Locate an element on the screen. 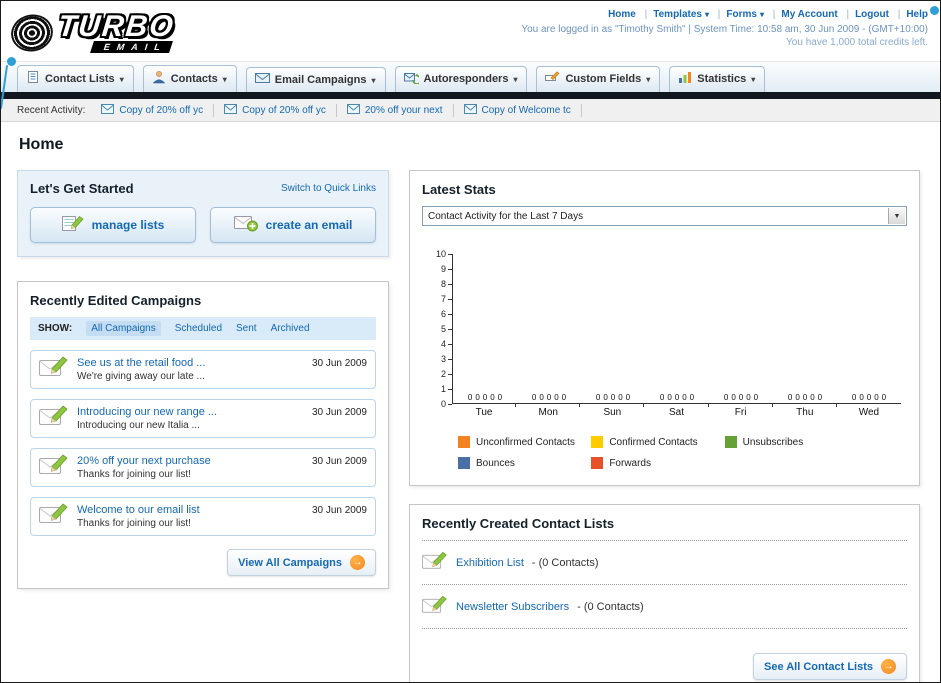 Image resolution: width=941 pixels, height=683 pixels. tab-custom-fields: Custom Fields is located at coordinates (598, 79).